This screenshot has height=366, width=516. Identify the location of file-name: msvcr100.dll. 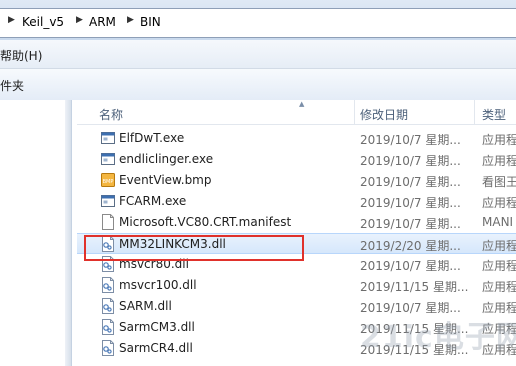
(158, 285).